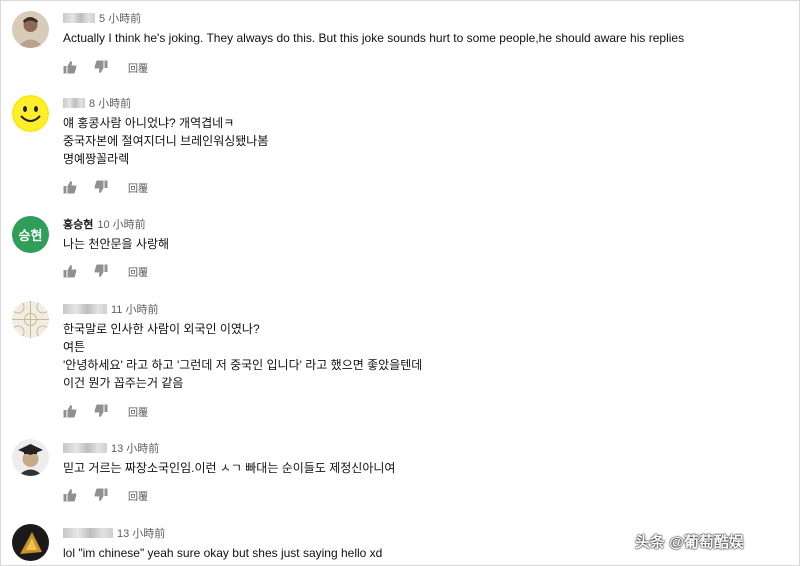 The image size is (800, 566). I want to click on comment-text: 믿고 거르는 짜장소국인임.이런 ㅅㄱ 빠대는 순이들도 제정신아니여, so click(229, 468).